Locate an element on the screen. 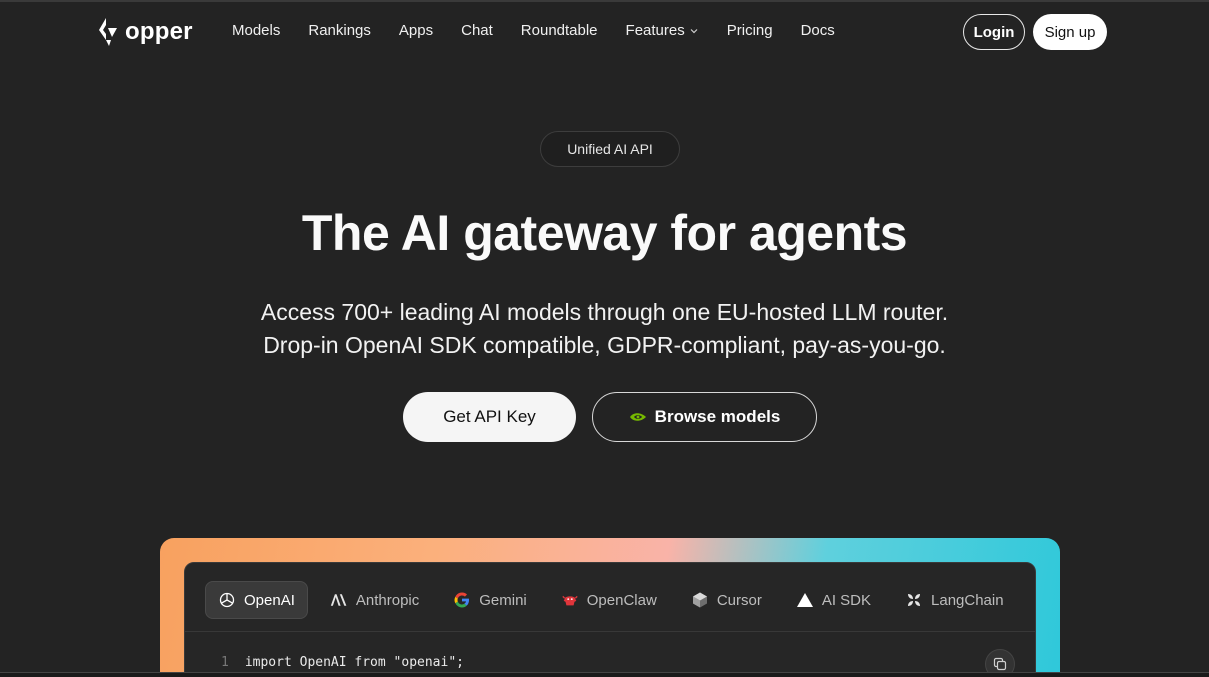 The image size is (1209, 677). signup-button: Sign up is located at coordinates (1070, 32).